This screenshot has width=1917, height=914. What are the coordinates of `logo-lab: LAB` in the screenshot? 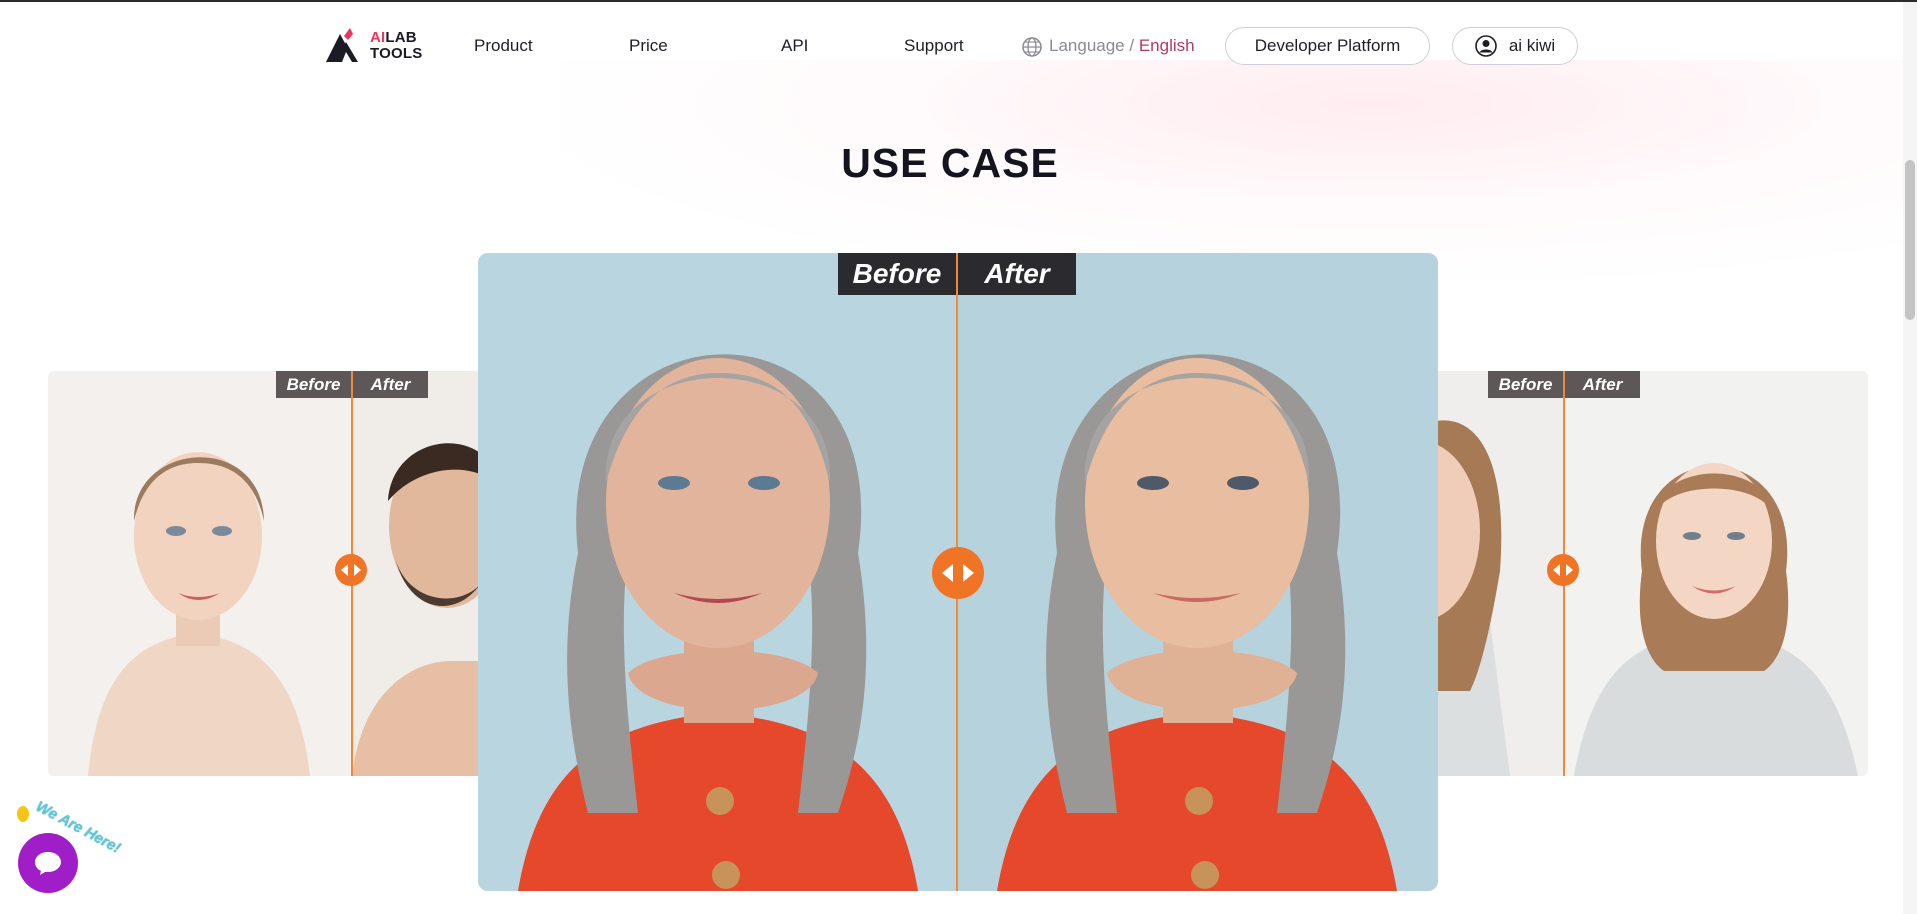 It's located at (401, 37).